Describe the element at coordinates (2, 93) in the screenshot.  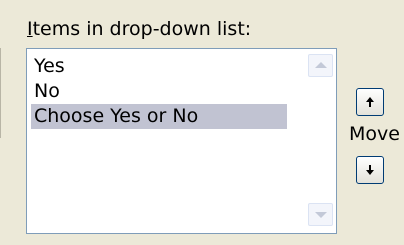
I see `left-panel-edge` at that location.